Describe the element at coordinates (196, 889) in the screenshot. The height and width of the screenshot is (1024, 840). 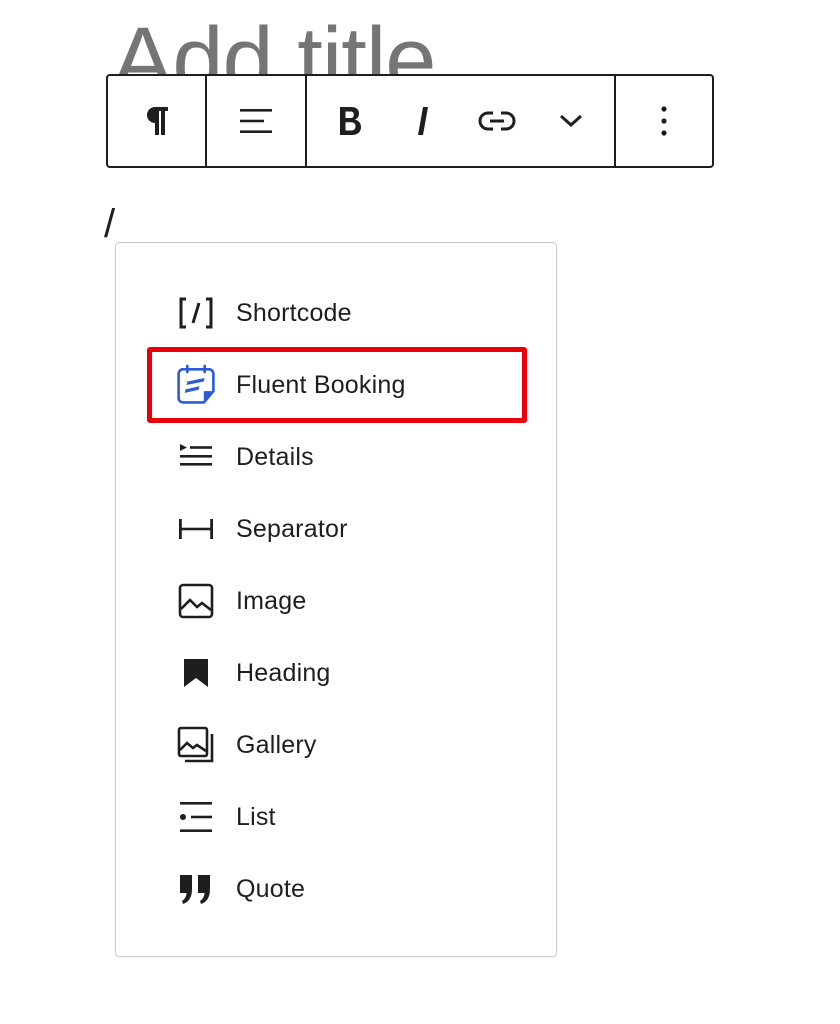
I see `quote-icon` at that location.